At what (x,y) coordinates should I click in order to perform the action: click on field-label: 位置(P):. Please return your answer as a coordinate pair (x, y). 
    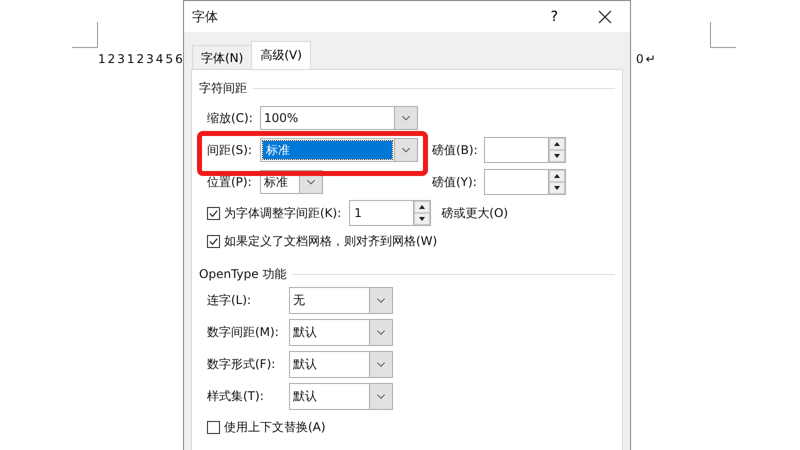
    Looking at the image, I should click on (230, 182).